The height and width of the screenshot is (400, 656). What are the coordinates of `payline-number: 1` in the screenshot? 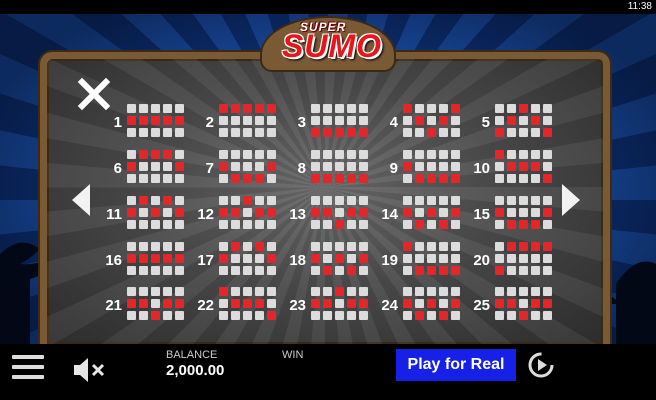 It's located at (117, 122).